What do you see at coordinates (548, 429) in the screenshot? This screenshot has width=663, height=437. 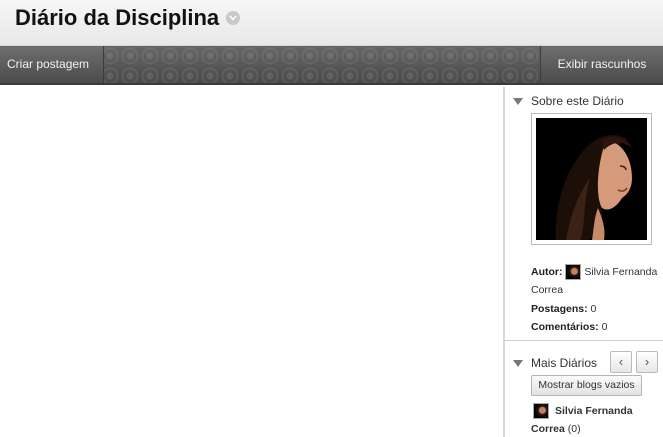 I see `blog-owner-surname: Correa` at bounding box center [548, 429].